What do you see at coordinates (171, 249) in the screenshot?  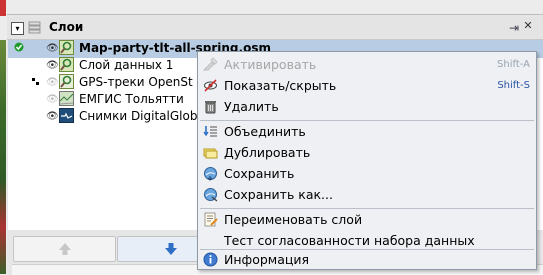 I see `arrow-down-icon` at bounding box center [171, 249].